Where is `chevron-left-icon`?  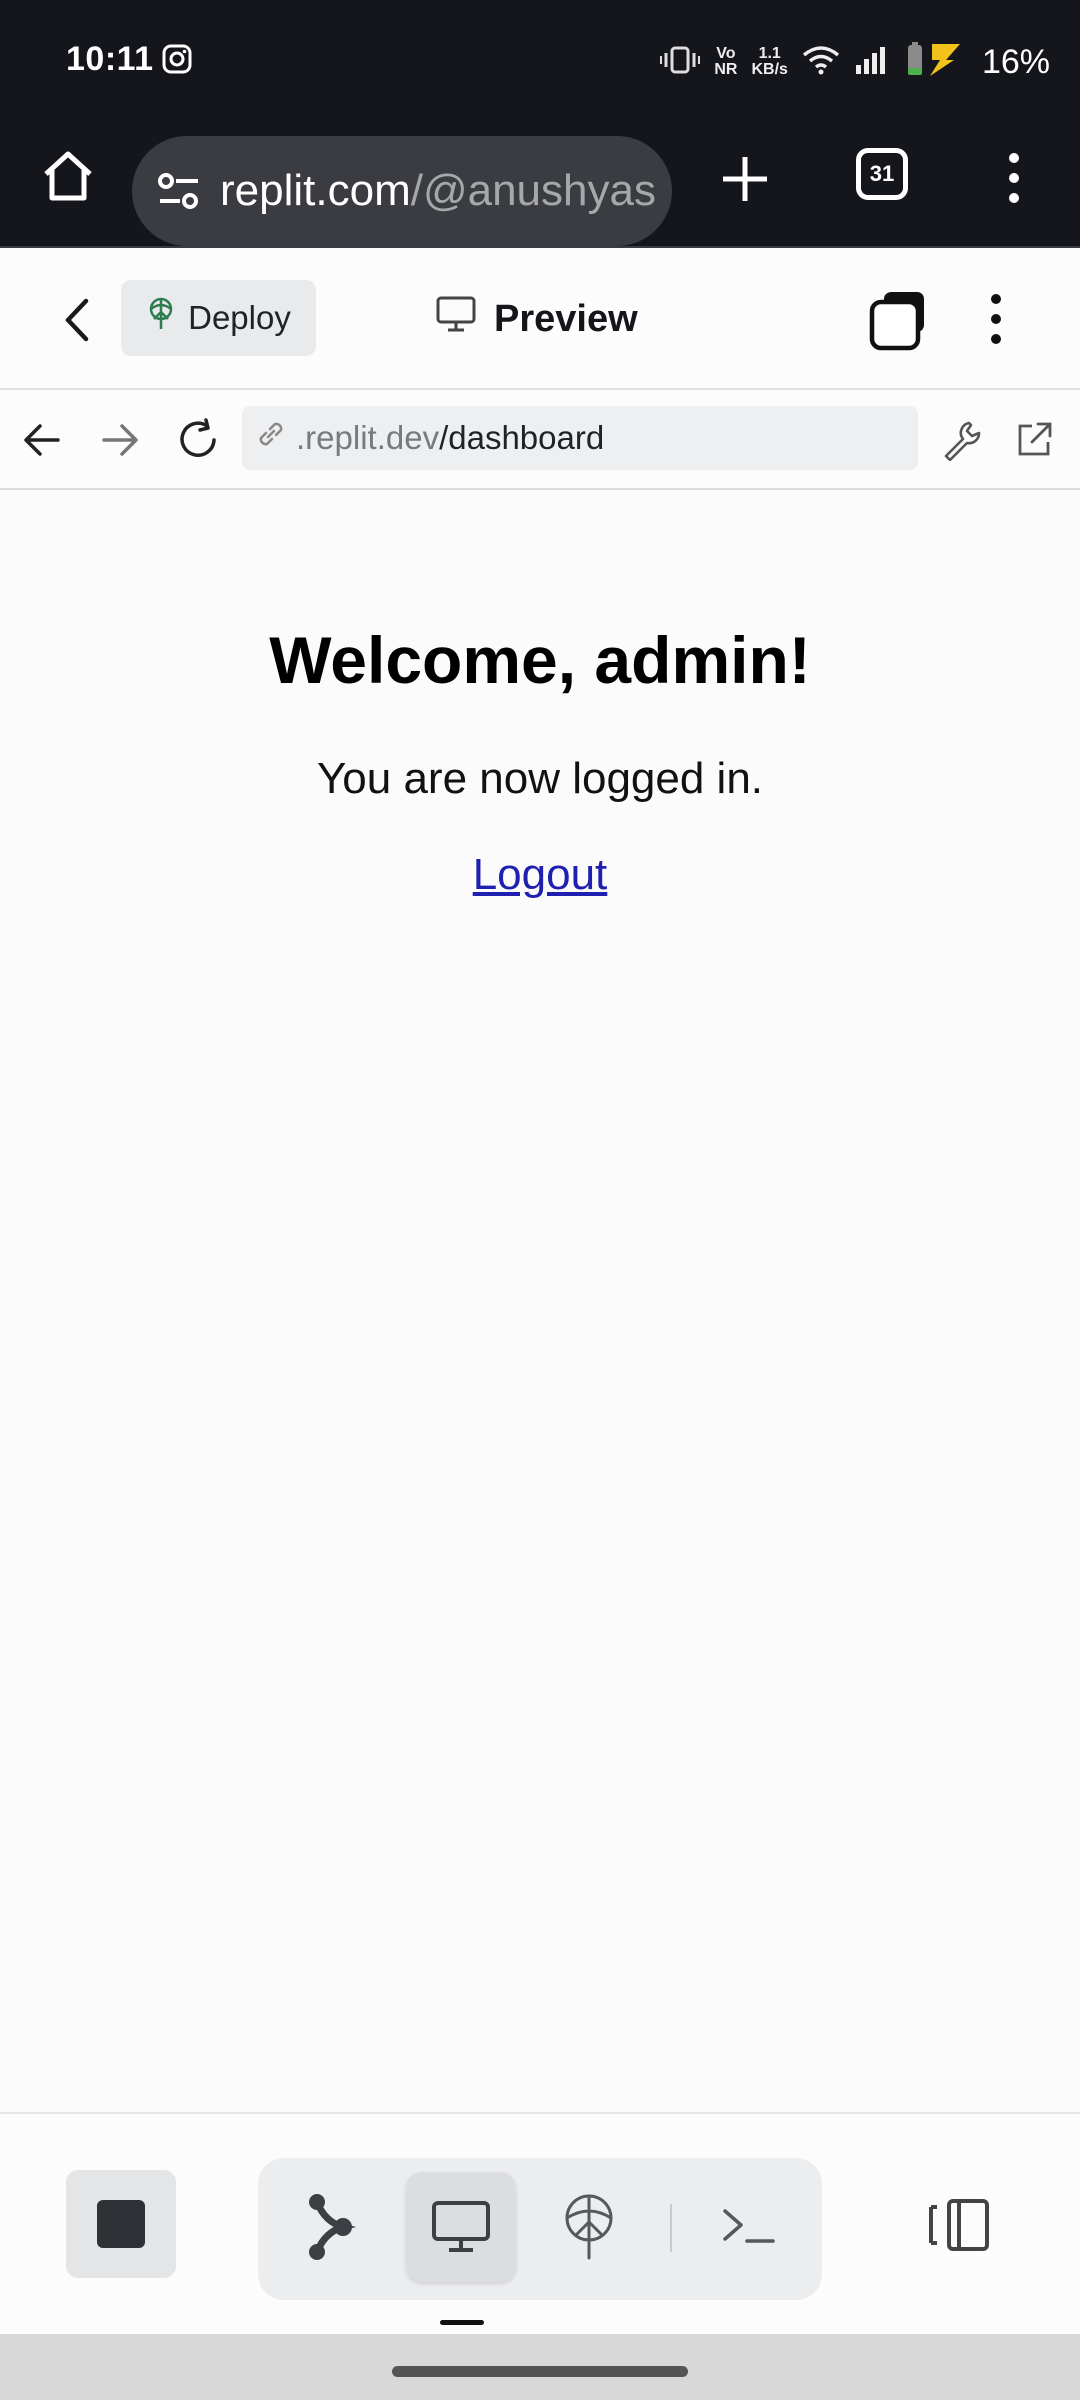
chevron-left-icon is located at coordinates (77, 320).